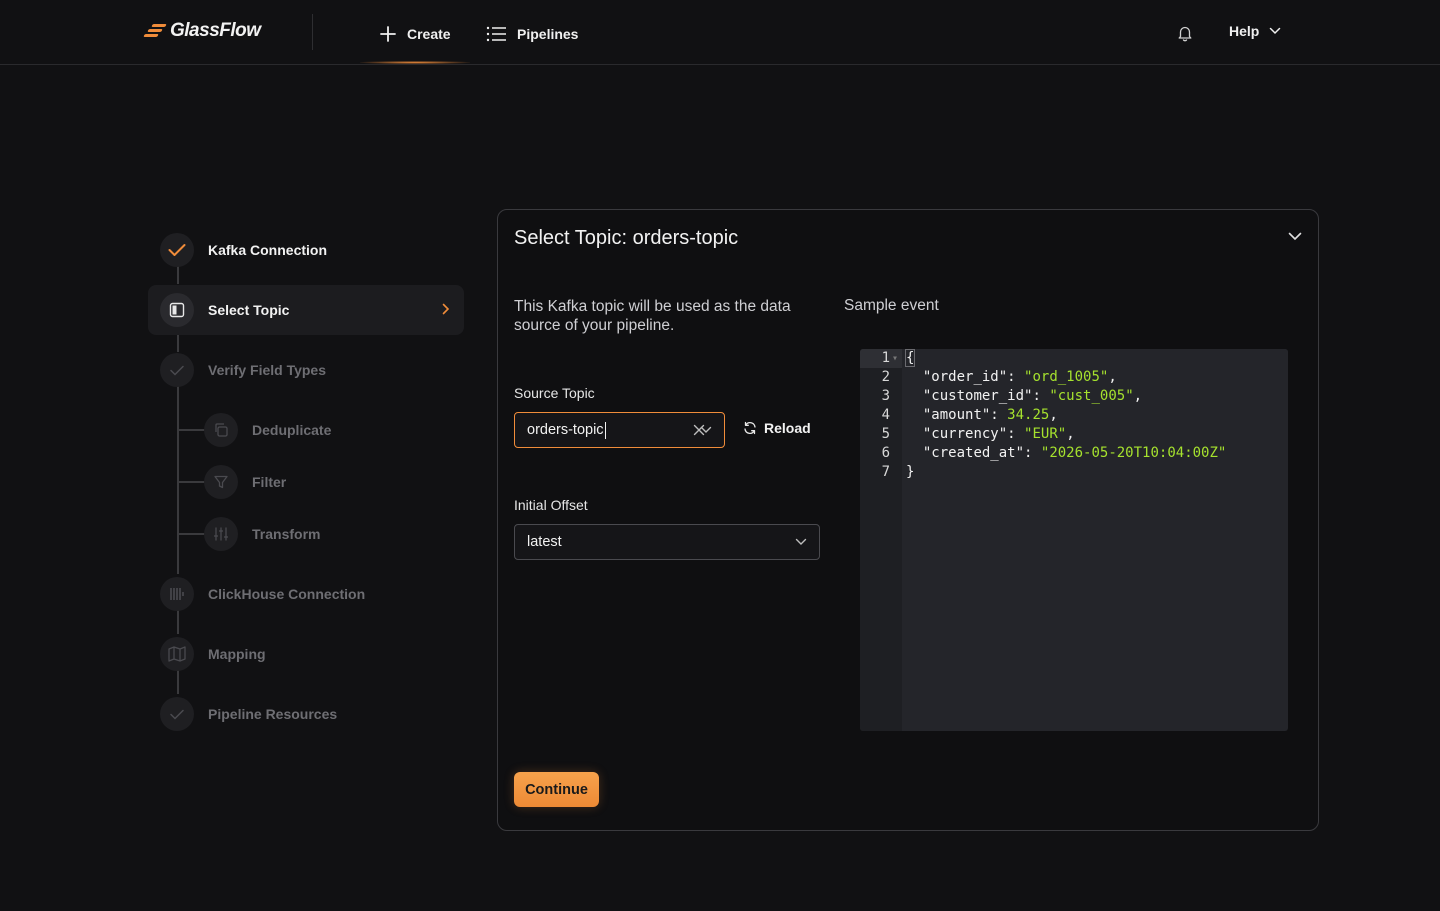 The width and height of the screenshot is (1440, 911). What do you see at coordinates (885, 472) in the screenshot?
I see `line-number: 7` at bounding box center [885, 472].